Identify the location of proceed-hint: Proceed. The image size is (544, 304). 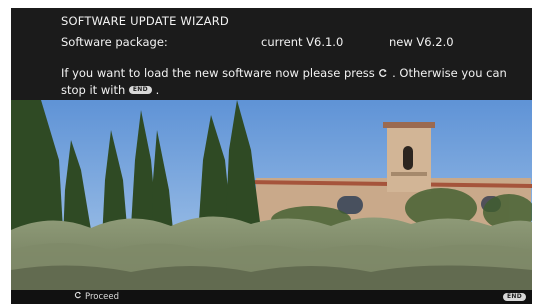
(96, 296).